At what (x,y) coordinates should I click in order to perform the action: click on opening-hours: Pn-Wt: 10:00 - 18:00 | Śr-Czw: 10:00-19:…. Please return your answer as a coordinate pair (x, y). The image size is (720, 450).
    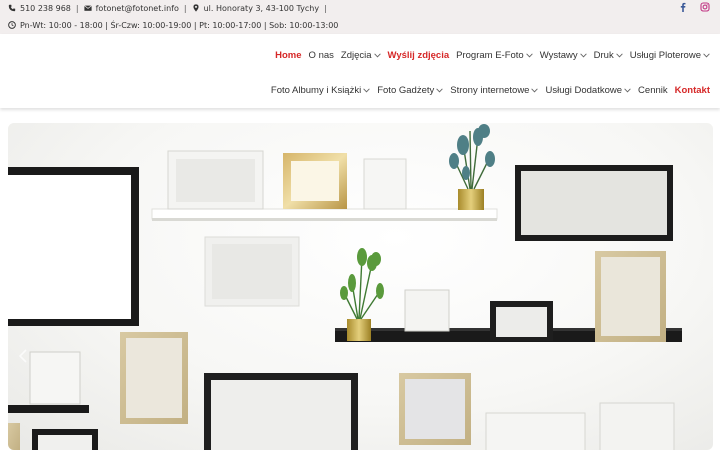
    Looking at the image, I should click on (179, 25).